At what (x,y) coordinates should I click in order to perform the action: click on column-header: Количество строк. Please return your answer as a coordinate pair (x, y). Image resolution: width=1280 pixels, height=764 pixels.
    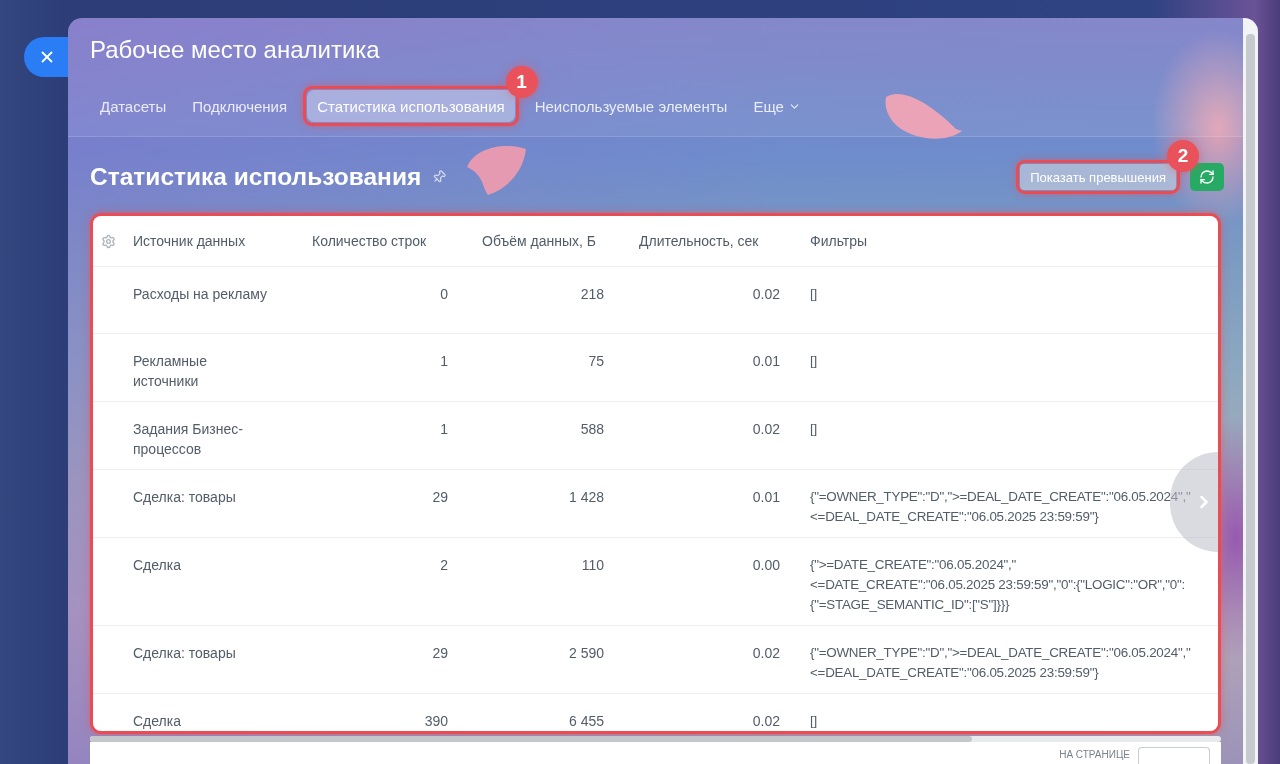
    Looking at the image, I should click on (369, 241).